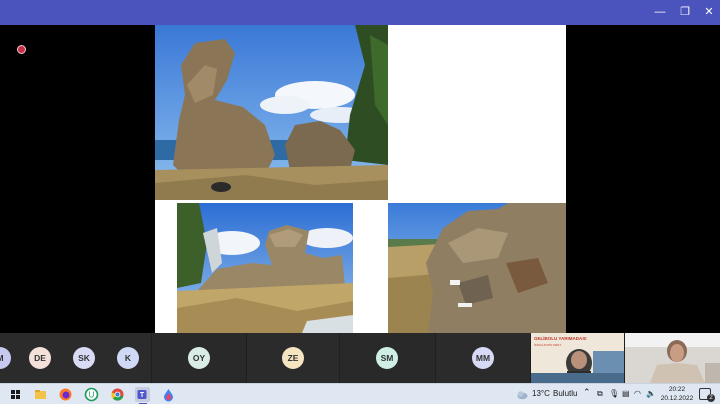 This screenshot has height=404, width=720. Describe the element at coordinates (577, 358) in the screenshot. I see `participant-video-tile: GELİBOLU YARIMADASI İKİNCİ ANTİK KENT` at that location.